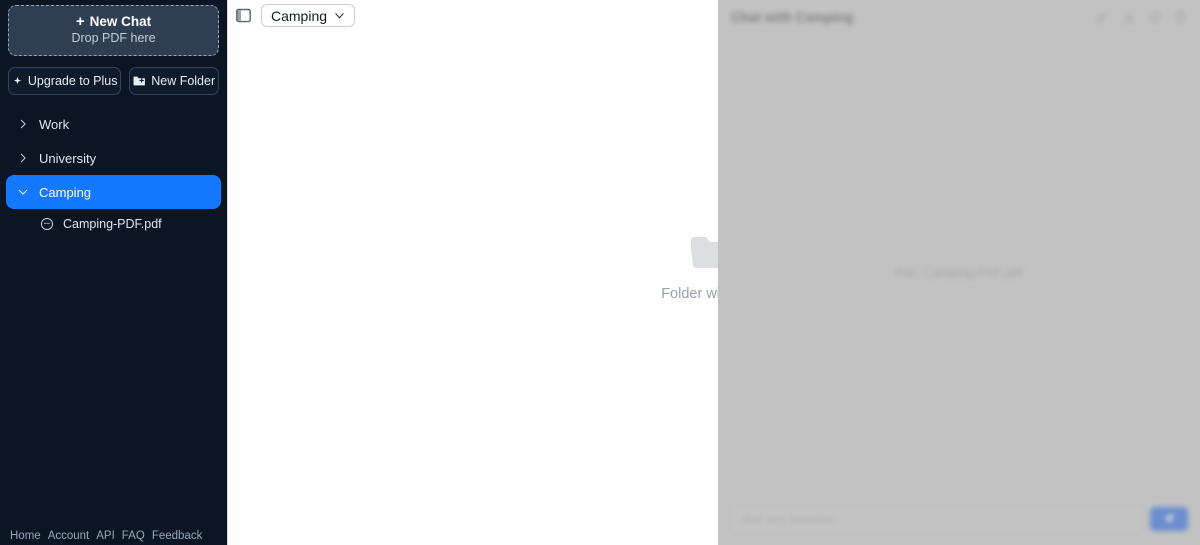  I want to click on send-button, so click(1169, 519).